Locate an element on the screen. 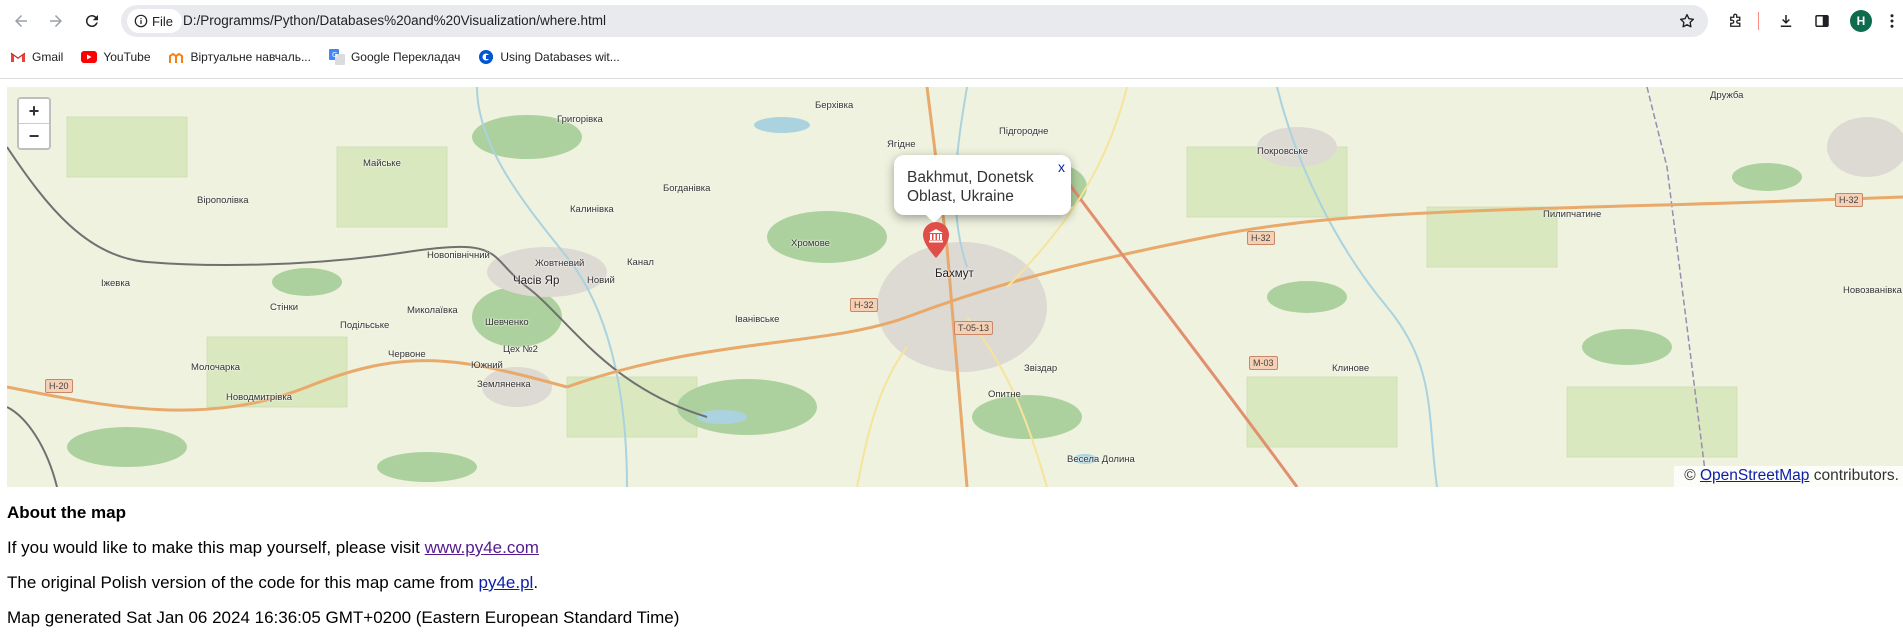 The image size is (1903, 638). scheme-label: File is located at coordinates (162, 21).